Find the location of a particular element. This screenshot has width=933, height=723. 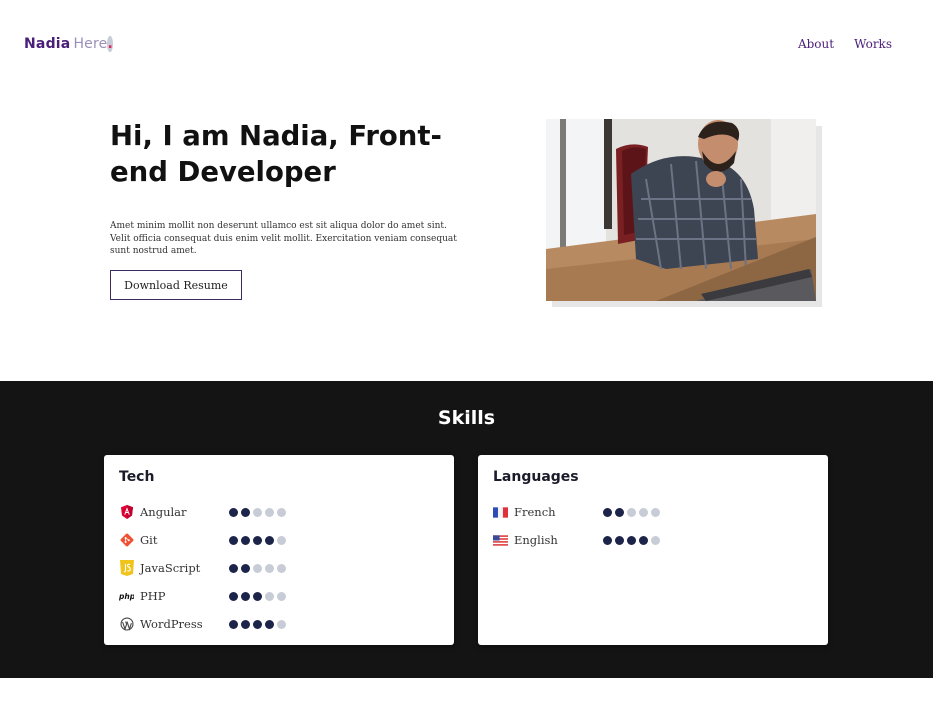

skills-title: Skills is located at coordinates (466, 418).